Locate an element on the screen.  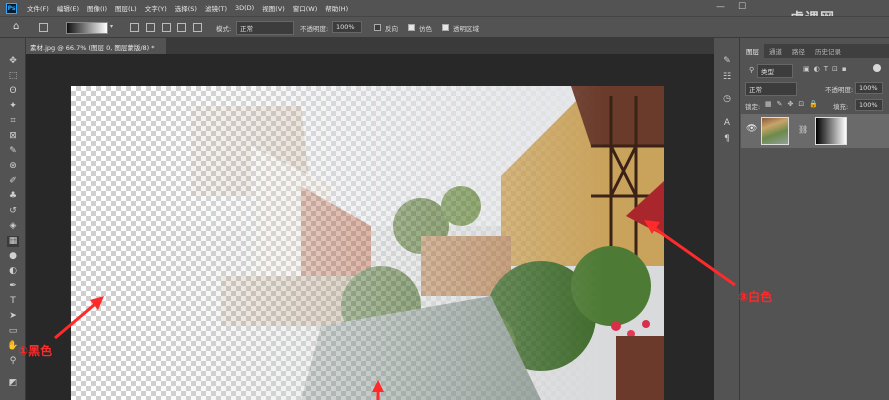
annotation-black: ①黑色 is located at coordinates (35, 351).